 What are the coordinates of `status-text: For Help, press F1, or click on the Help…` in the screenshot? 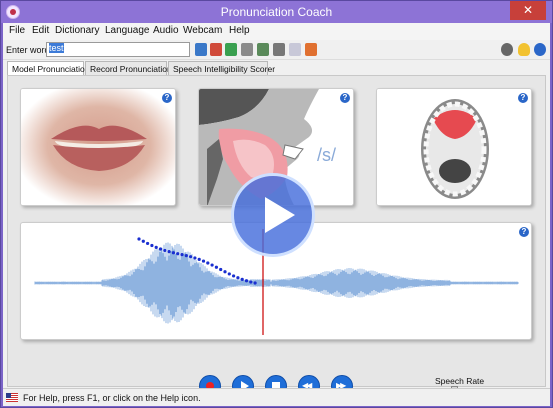 It's located at (112, 398).